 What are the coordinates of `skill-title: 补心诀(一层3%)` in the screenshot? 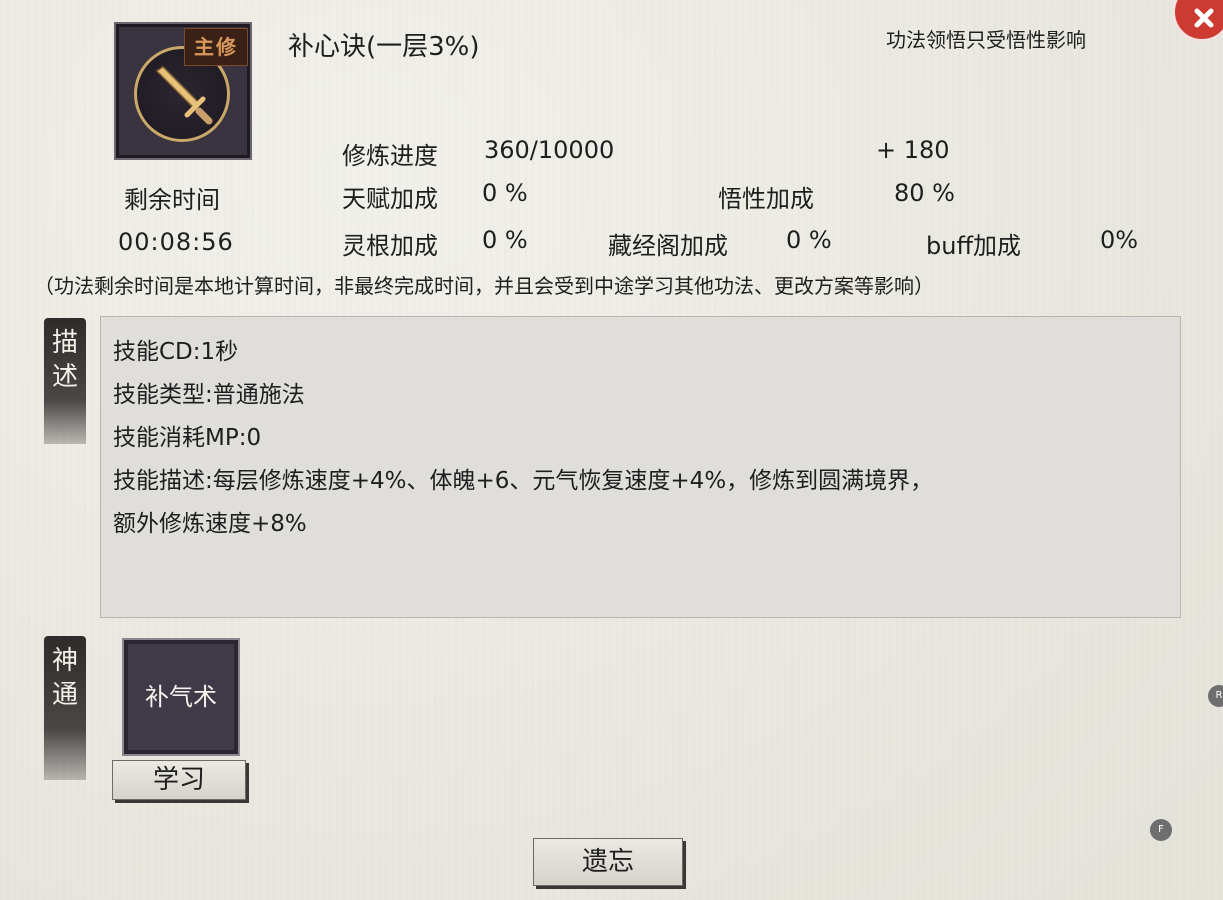 It's located at (384, 47).